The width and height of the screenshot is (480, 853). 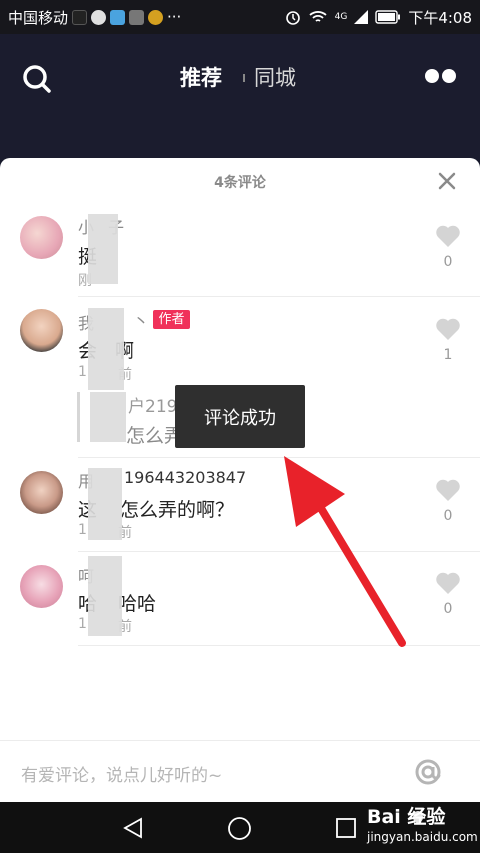 What do you see at coordinates (133, 828) in the screenshot?
I see `back-icon` at bounding box center [133, 828].